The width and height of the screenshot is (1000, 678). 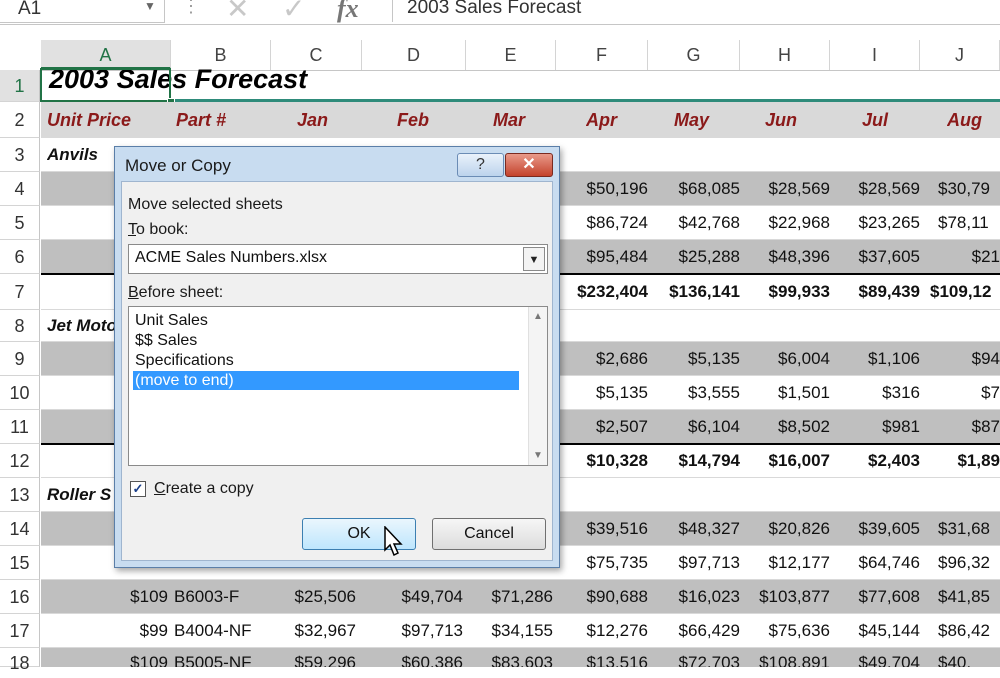 I want to click on cell-g14: $48,327, so click(x=694, y=528).